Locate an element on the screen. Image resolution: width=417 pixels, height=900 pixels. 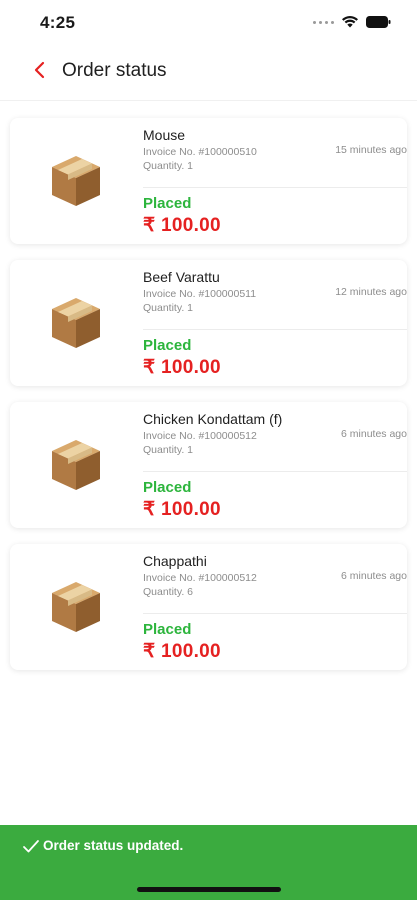
item-name: Beef Varattu is located at coordinates (181, 277).